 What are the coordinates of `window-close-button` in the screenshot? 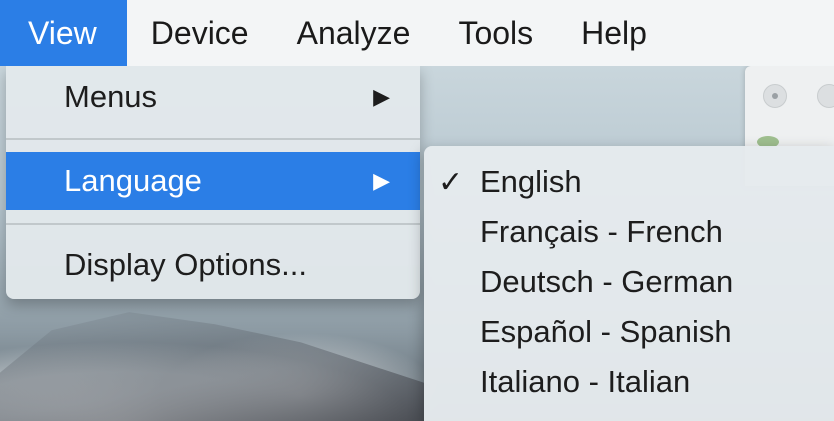 It's located at (775, 96).